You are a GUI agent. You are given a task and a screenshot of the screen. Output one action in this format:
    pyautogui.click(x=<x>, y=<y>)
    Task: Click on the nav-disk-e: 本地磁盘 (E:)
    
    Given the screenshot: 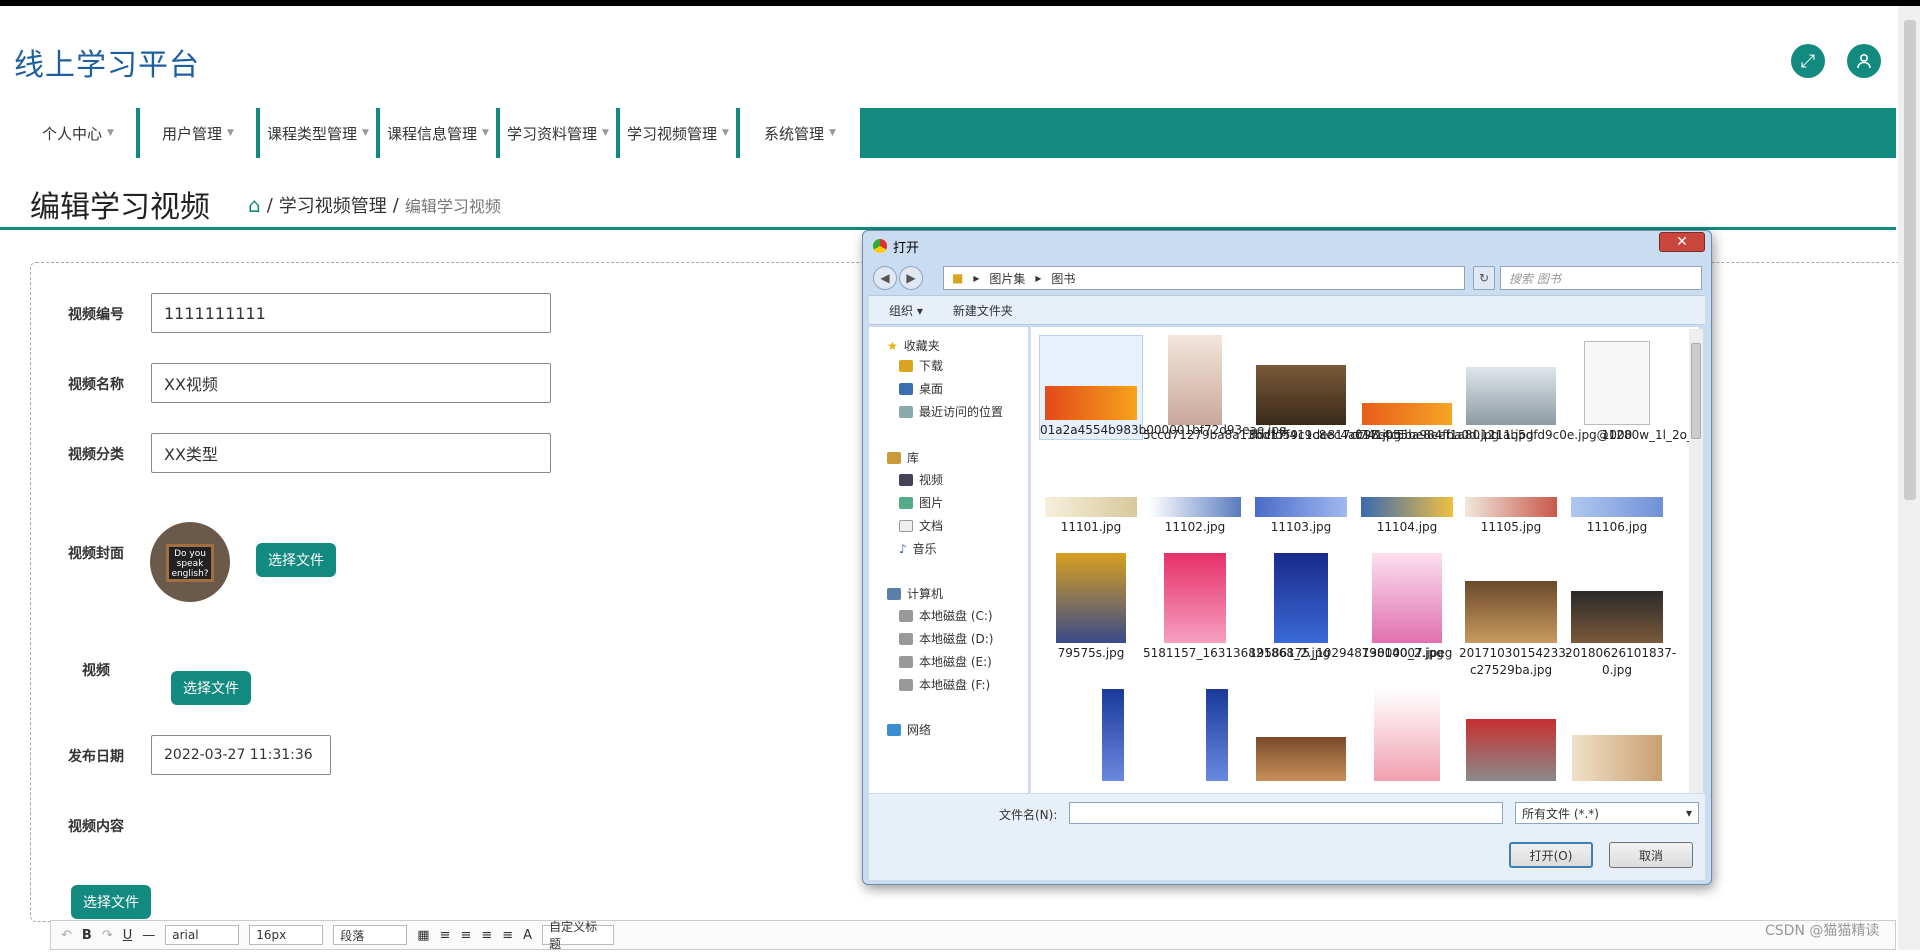 What is the action you would take?
    pyautogui.click(x=945, y=661)
    